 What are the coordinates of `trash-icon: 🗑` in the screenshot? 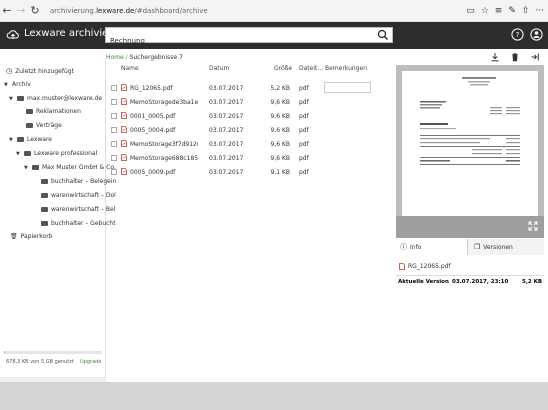 It's located at (14, 236).